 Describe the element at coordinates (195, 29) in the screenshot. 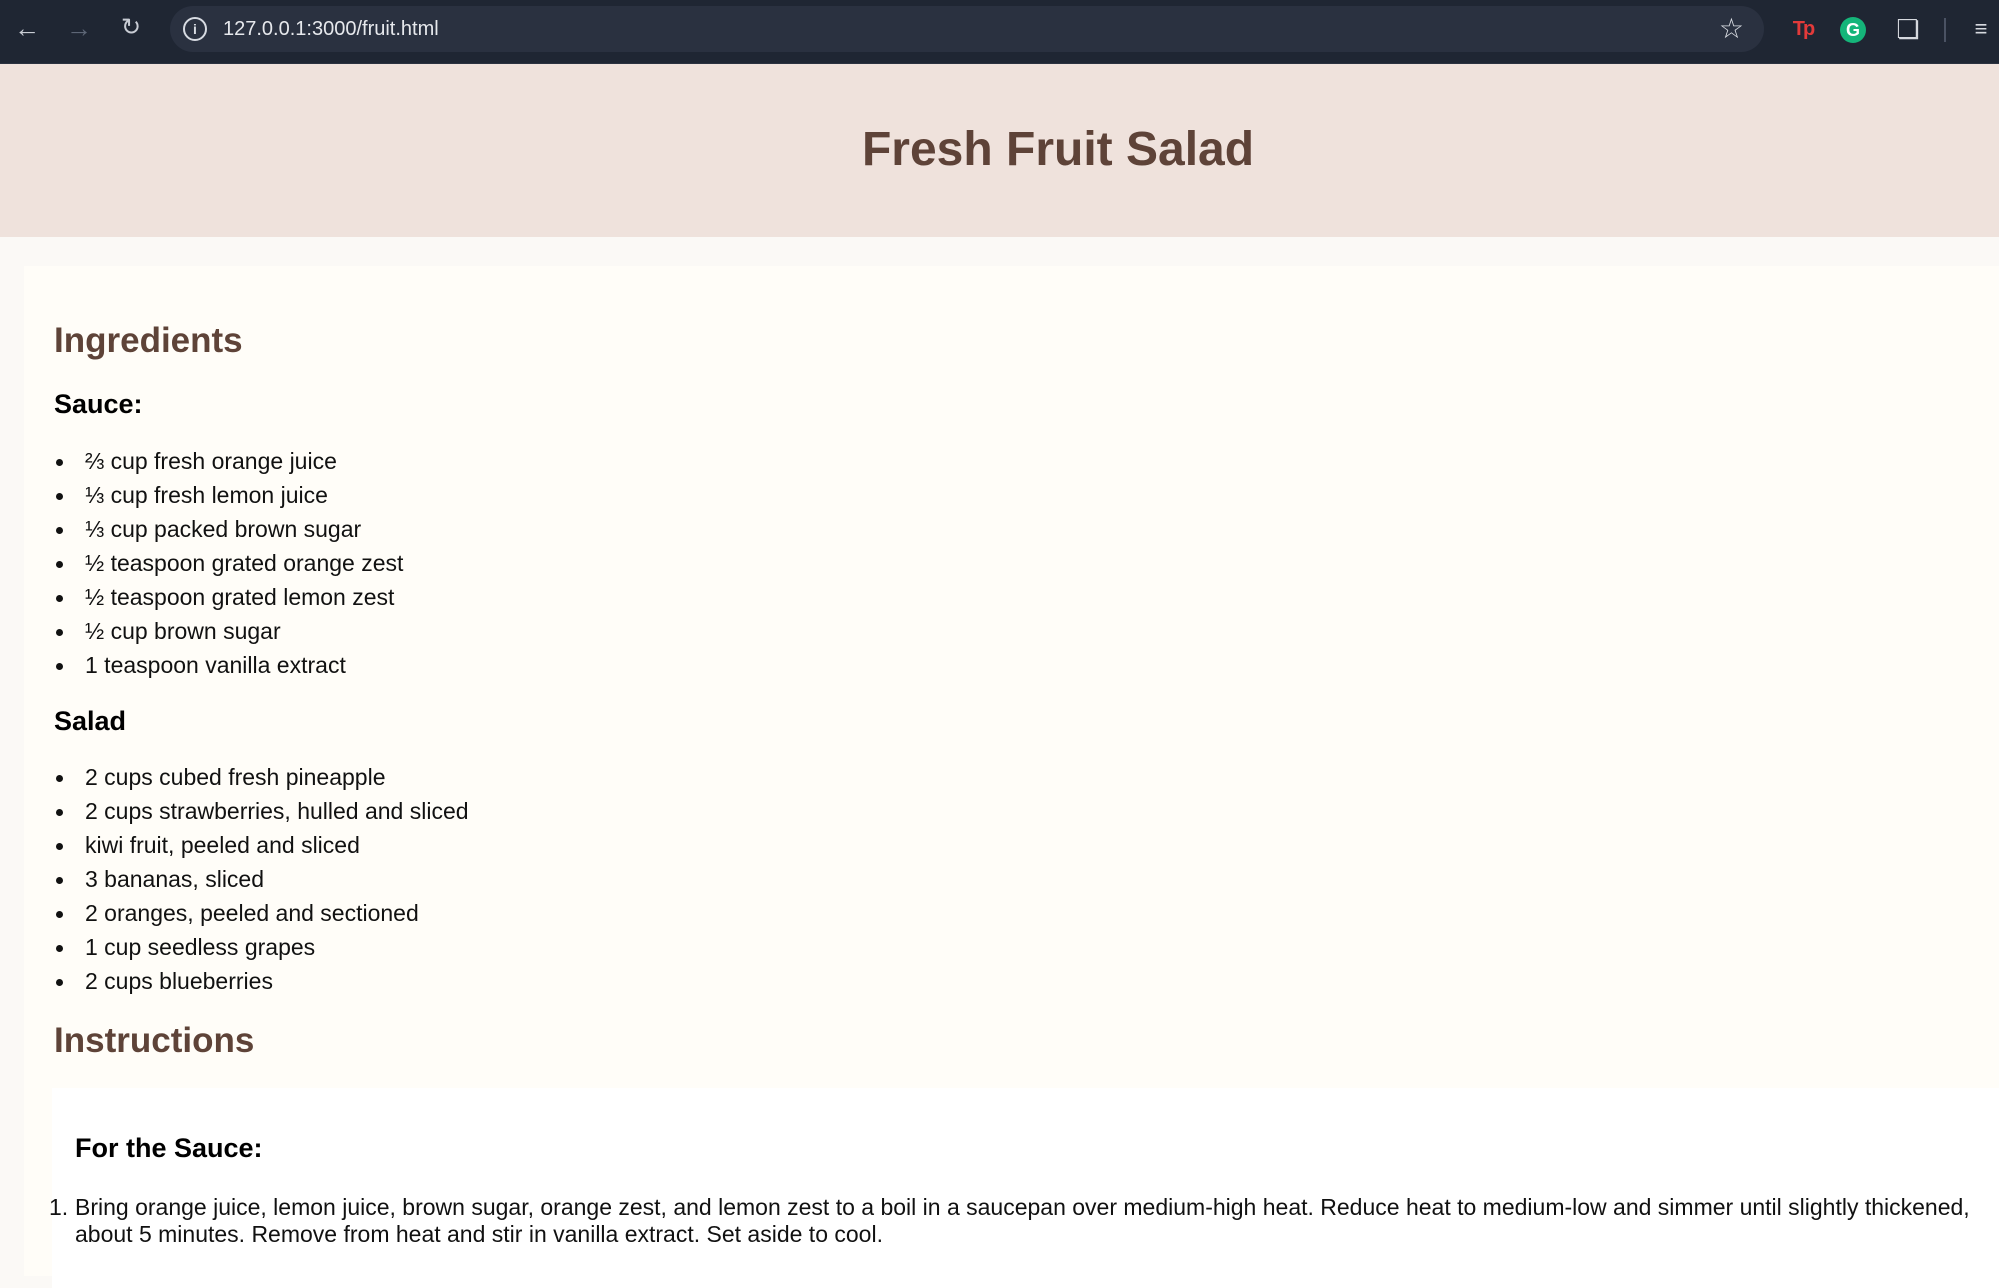

I see `site-info-icon: i` at that location.